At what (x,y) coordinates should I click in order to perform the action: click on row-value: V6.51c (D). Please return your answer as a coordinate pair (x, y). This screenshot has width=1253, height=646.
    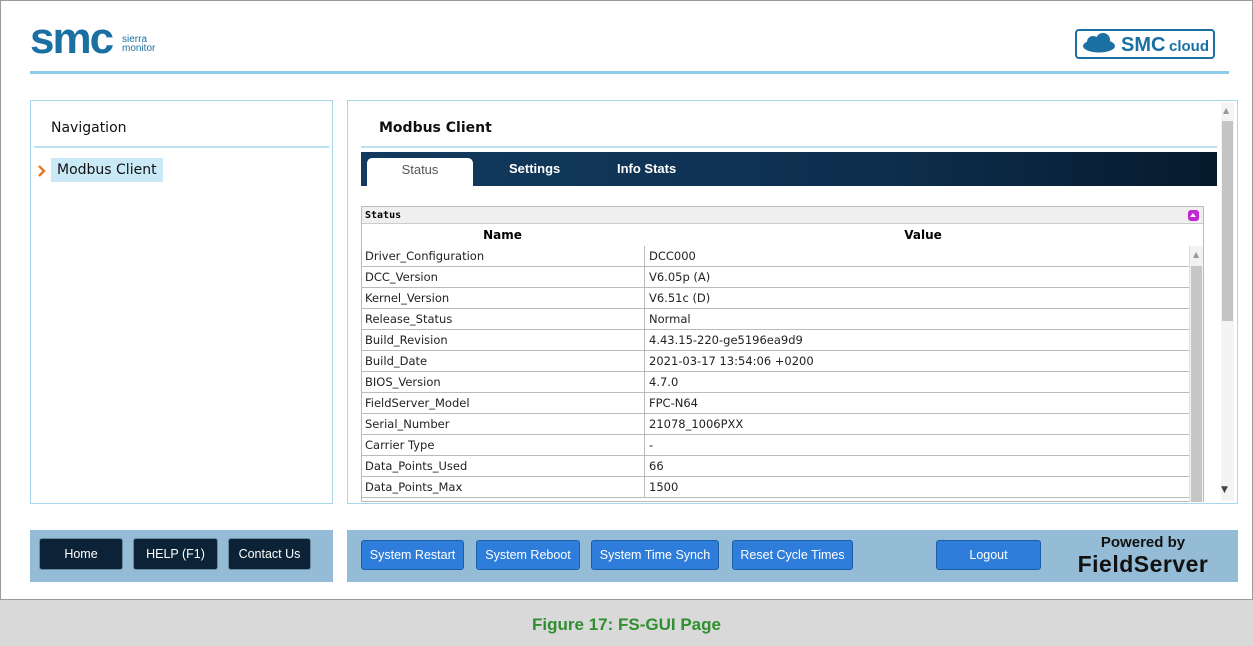
    Looking at the image, I should click on (680, 298).